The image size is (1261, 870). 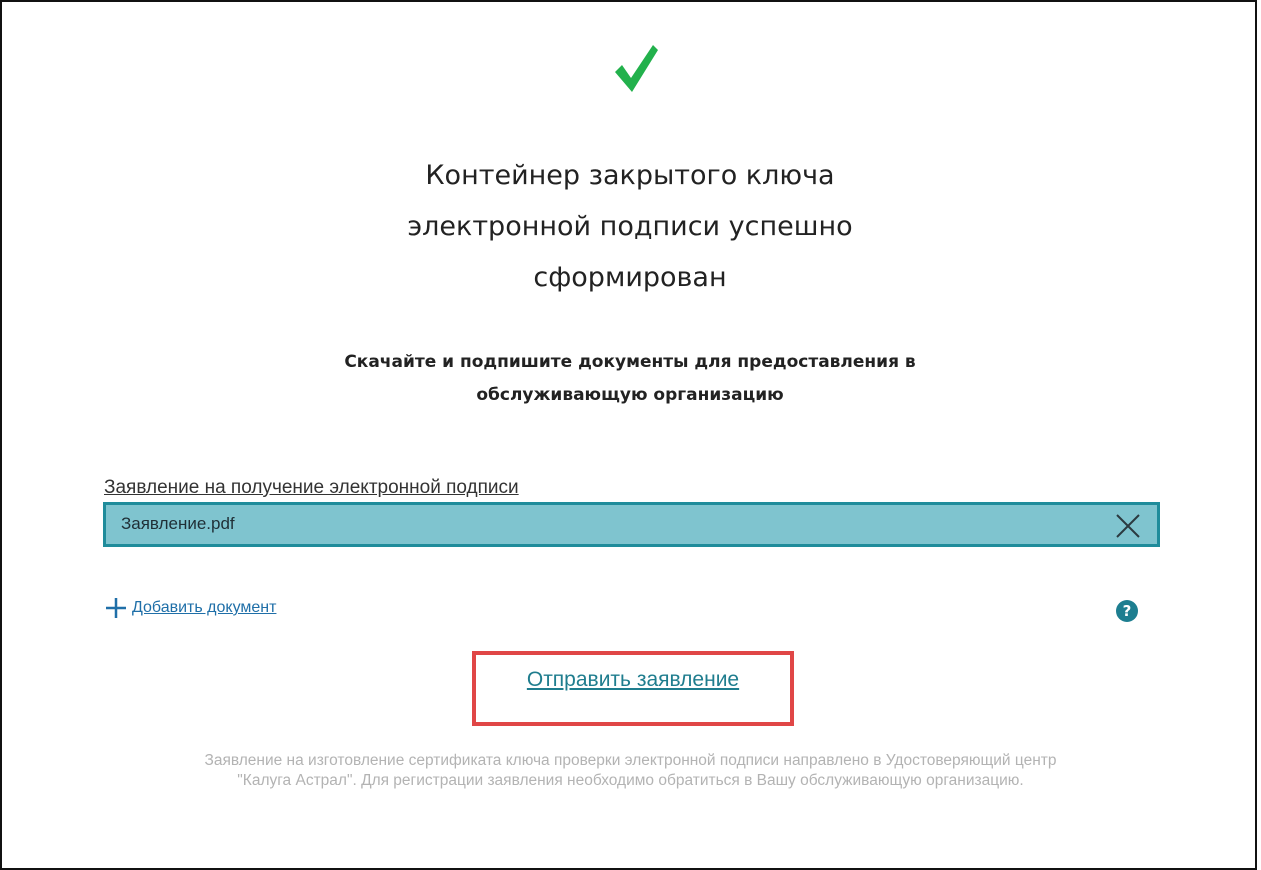 I want to click on title-line: Контейнер закрытого ключа, so click(x=630, y=175).